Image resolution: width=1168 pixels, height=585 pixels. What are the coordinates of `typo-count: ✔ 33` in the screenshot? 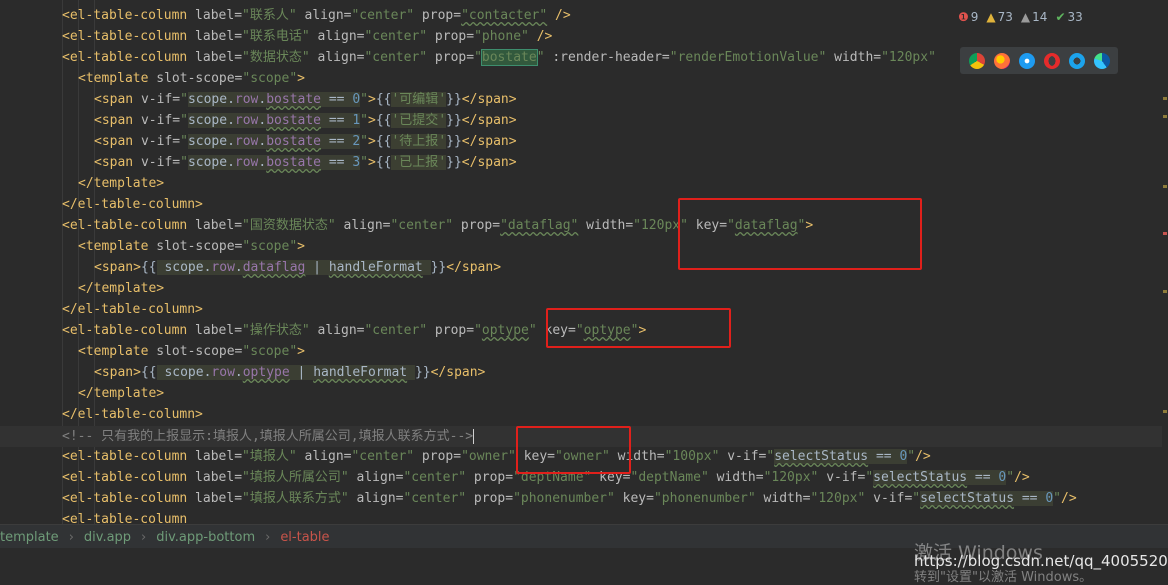 It's located at (1068, 17).